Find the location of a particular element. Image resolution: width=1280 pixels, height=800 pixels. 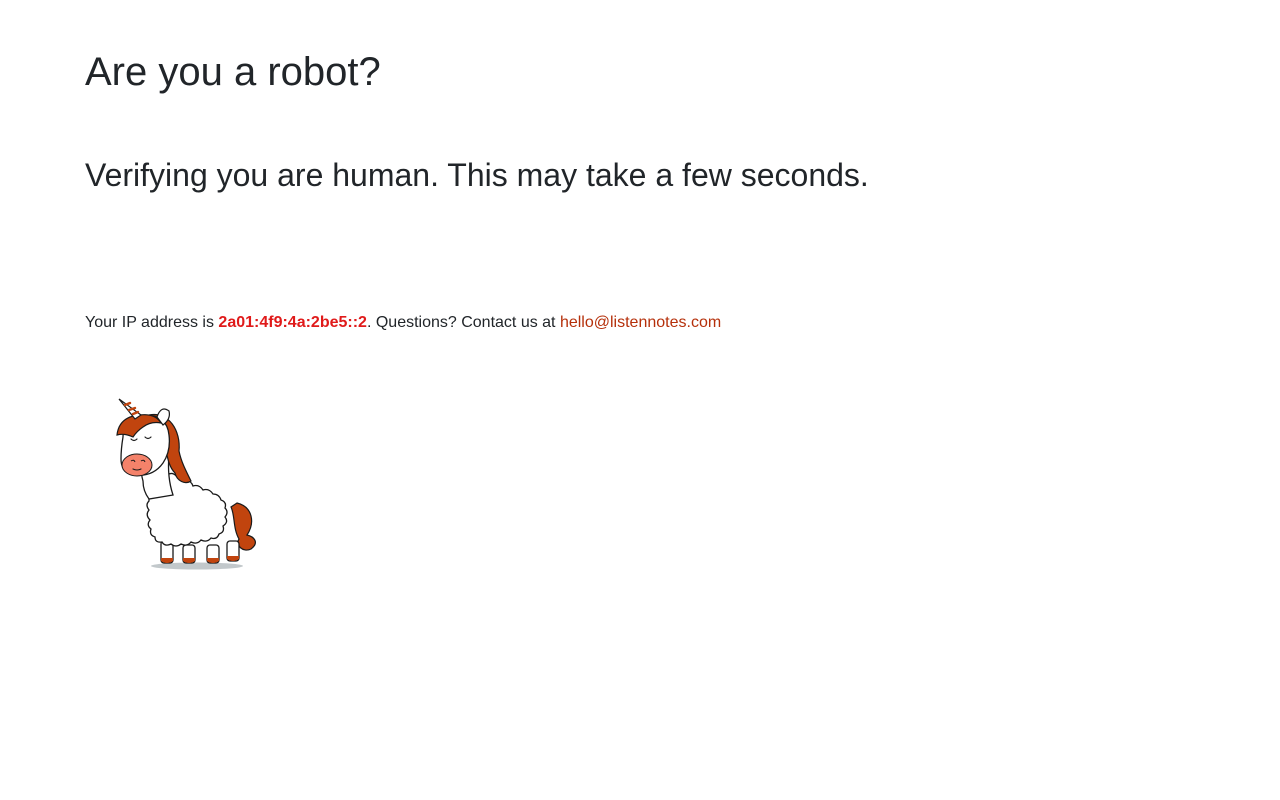

contact-text: . Questions? Contact us at is located at coordinates (463, 322).